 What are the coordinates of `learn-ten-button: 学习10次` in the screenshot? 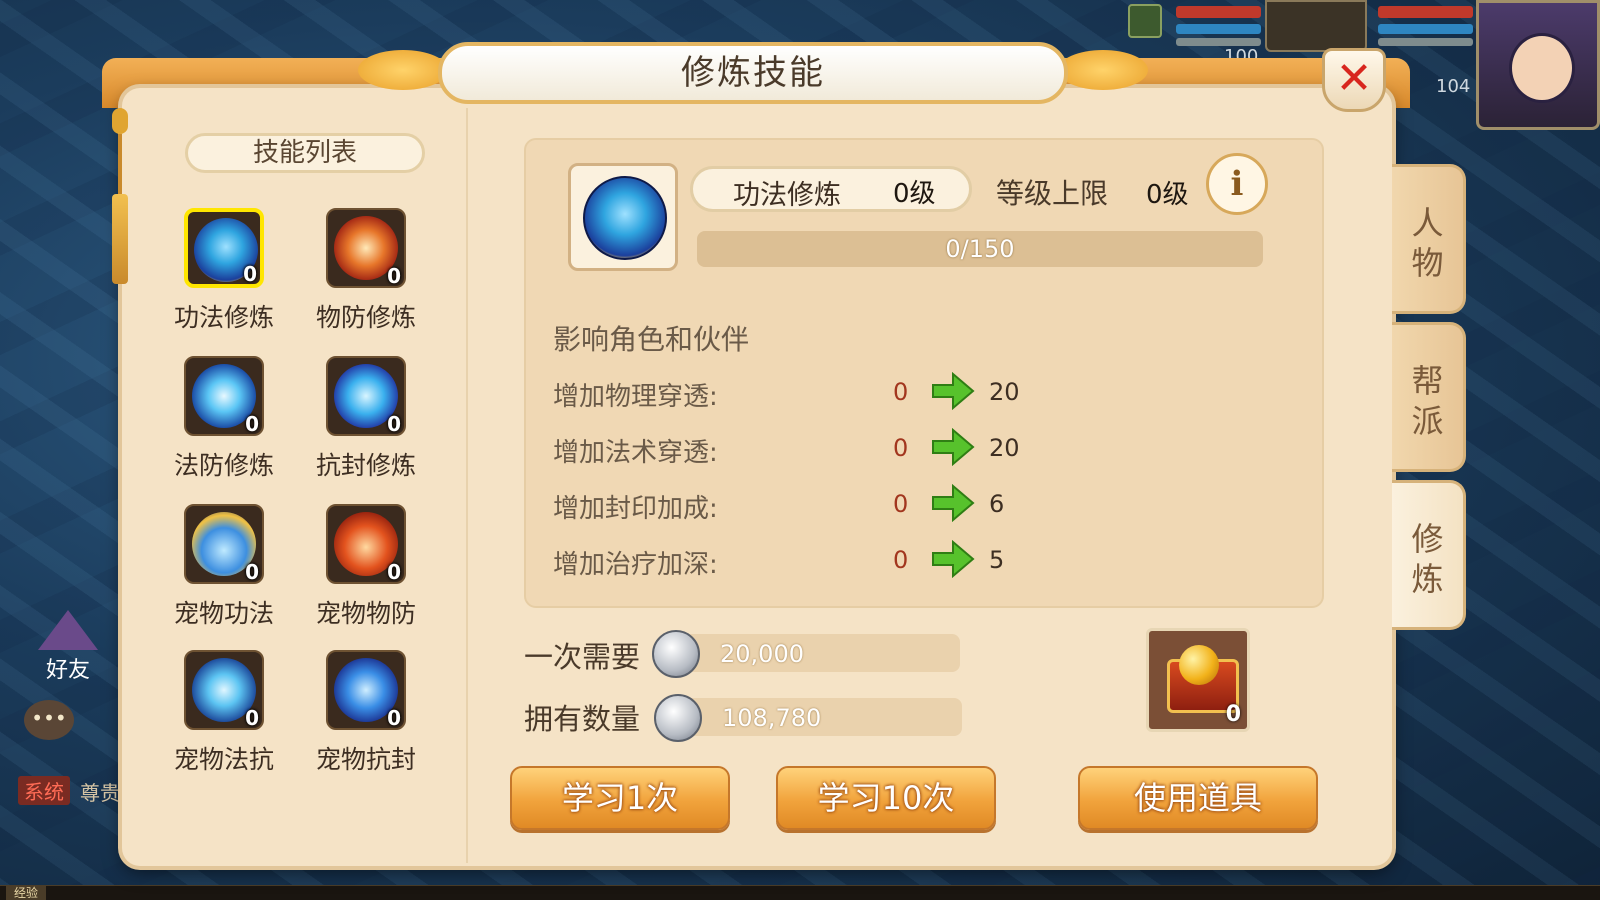 It's located at (886, 798).